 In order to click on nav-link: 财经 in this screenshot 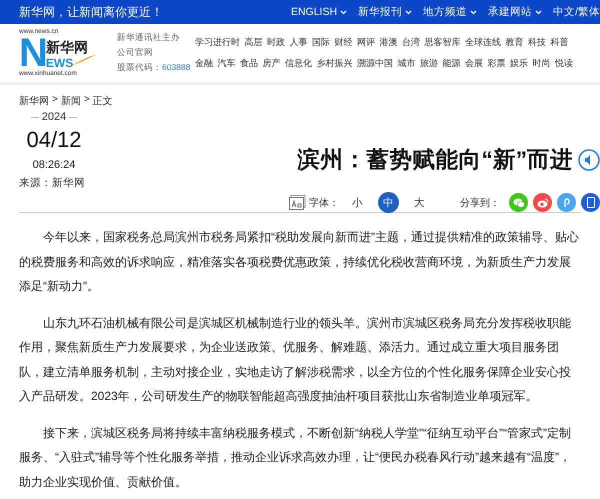, I will do `click(343, 42)`.